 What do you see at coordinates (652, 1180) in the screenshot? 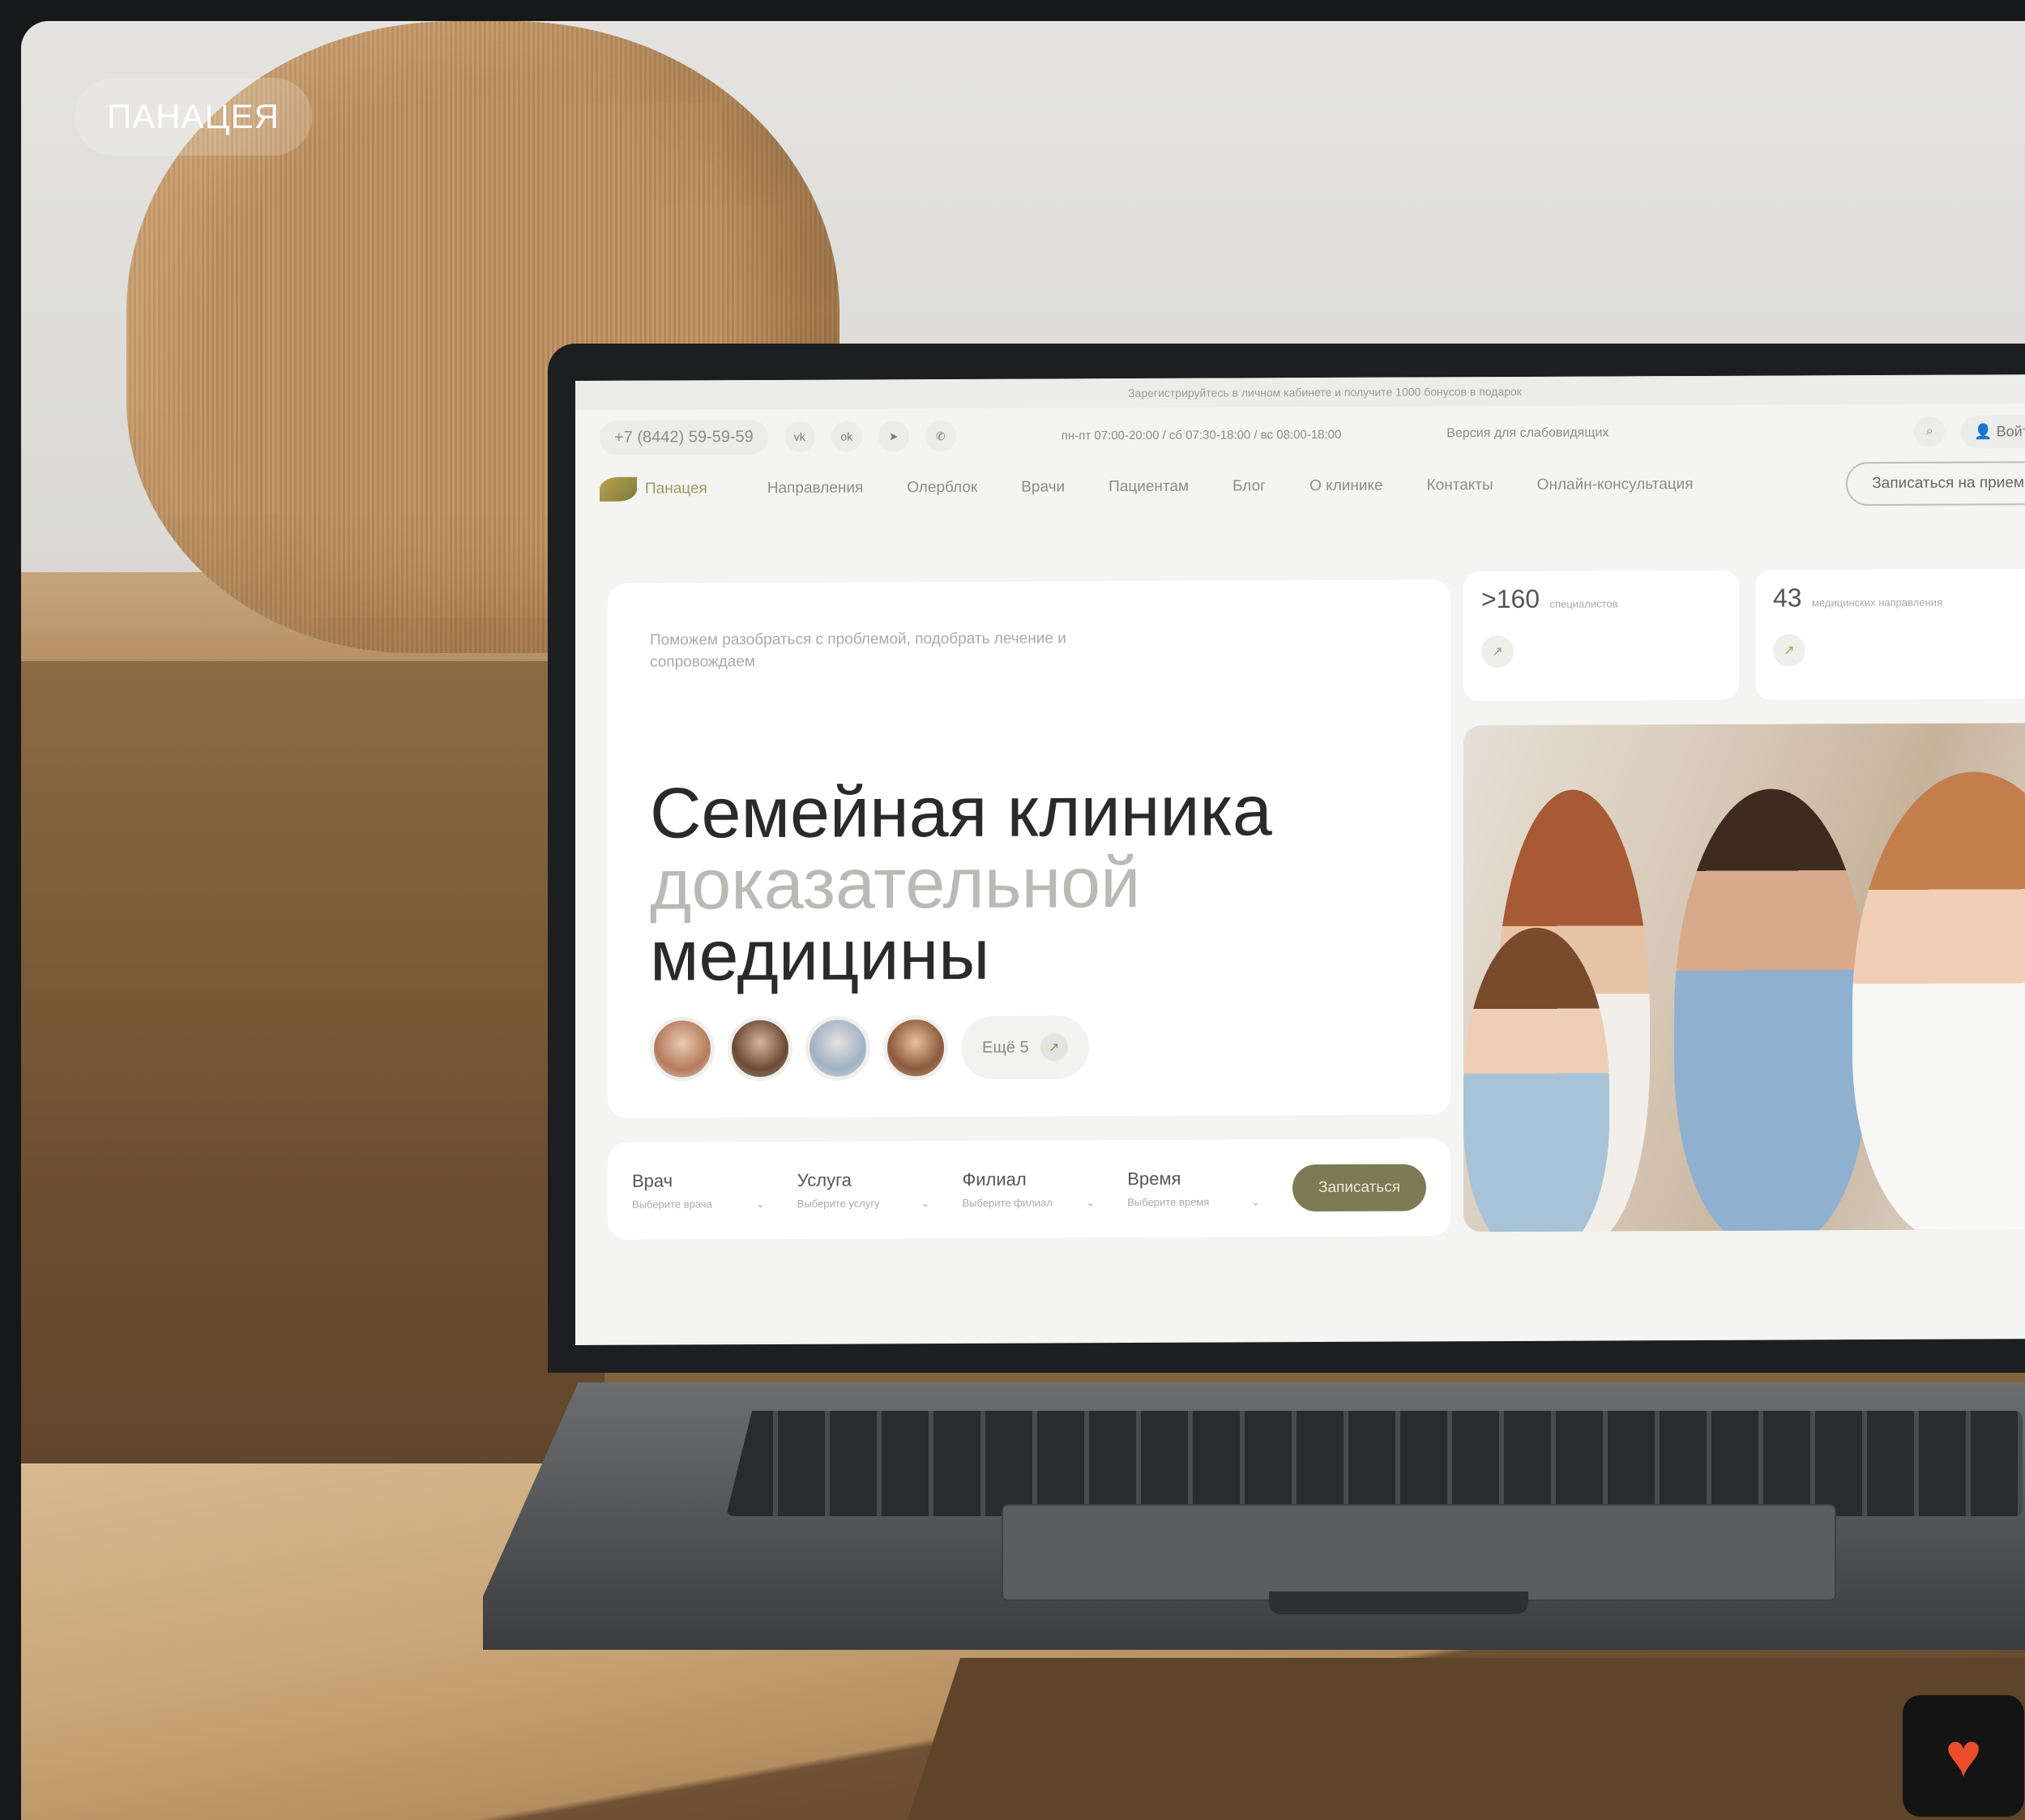
I see `field-label: Врач` at bounding box center [652, 1180].